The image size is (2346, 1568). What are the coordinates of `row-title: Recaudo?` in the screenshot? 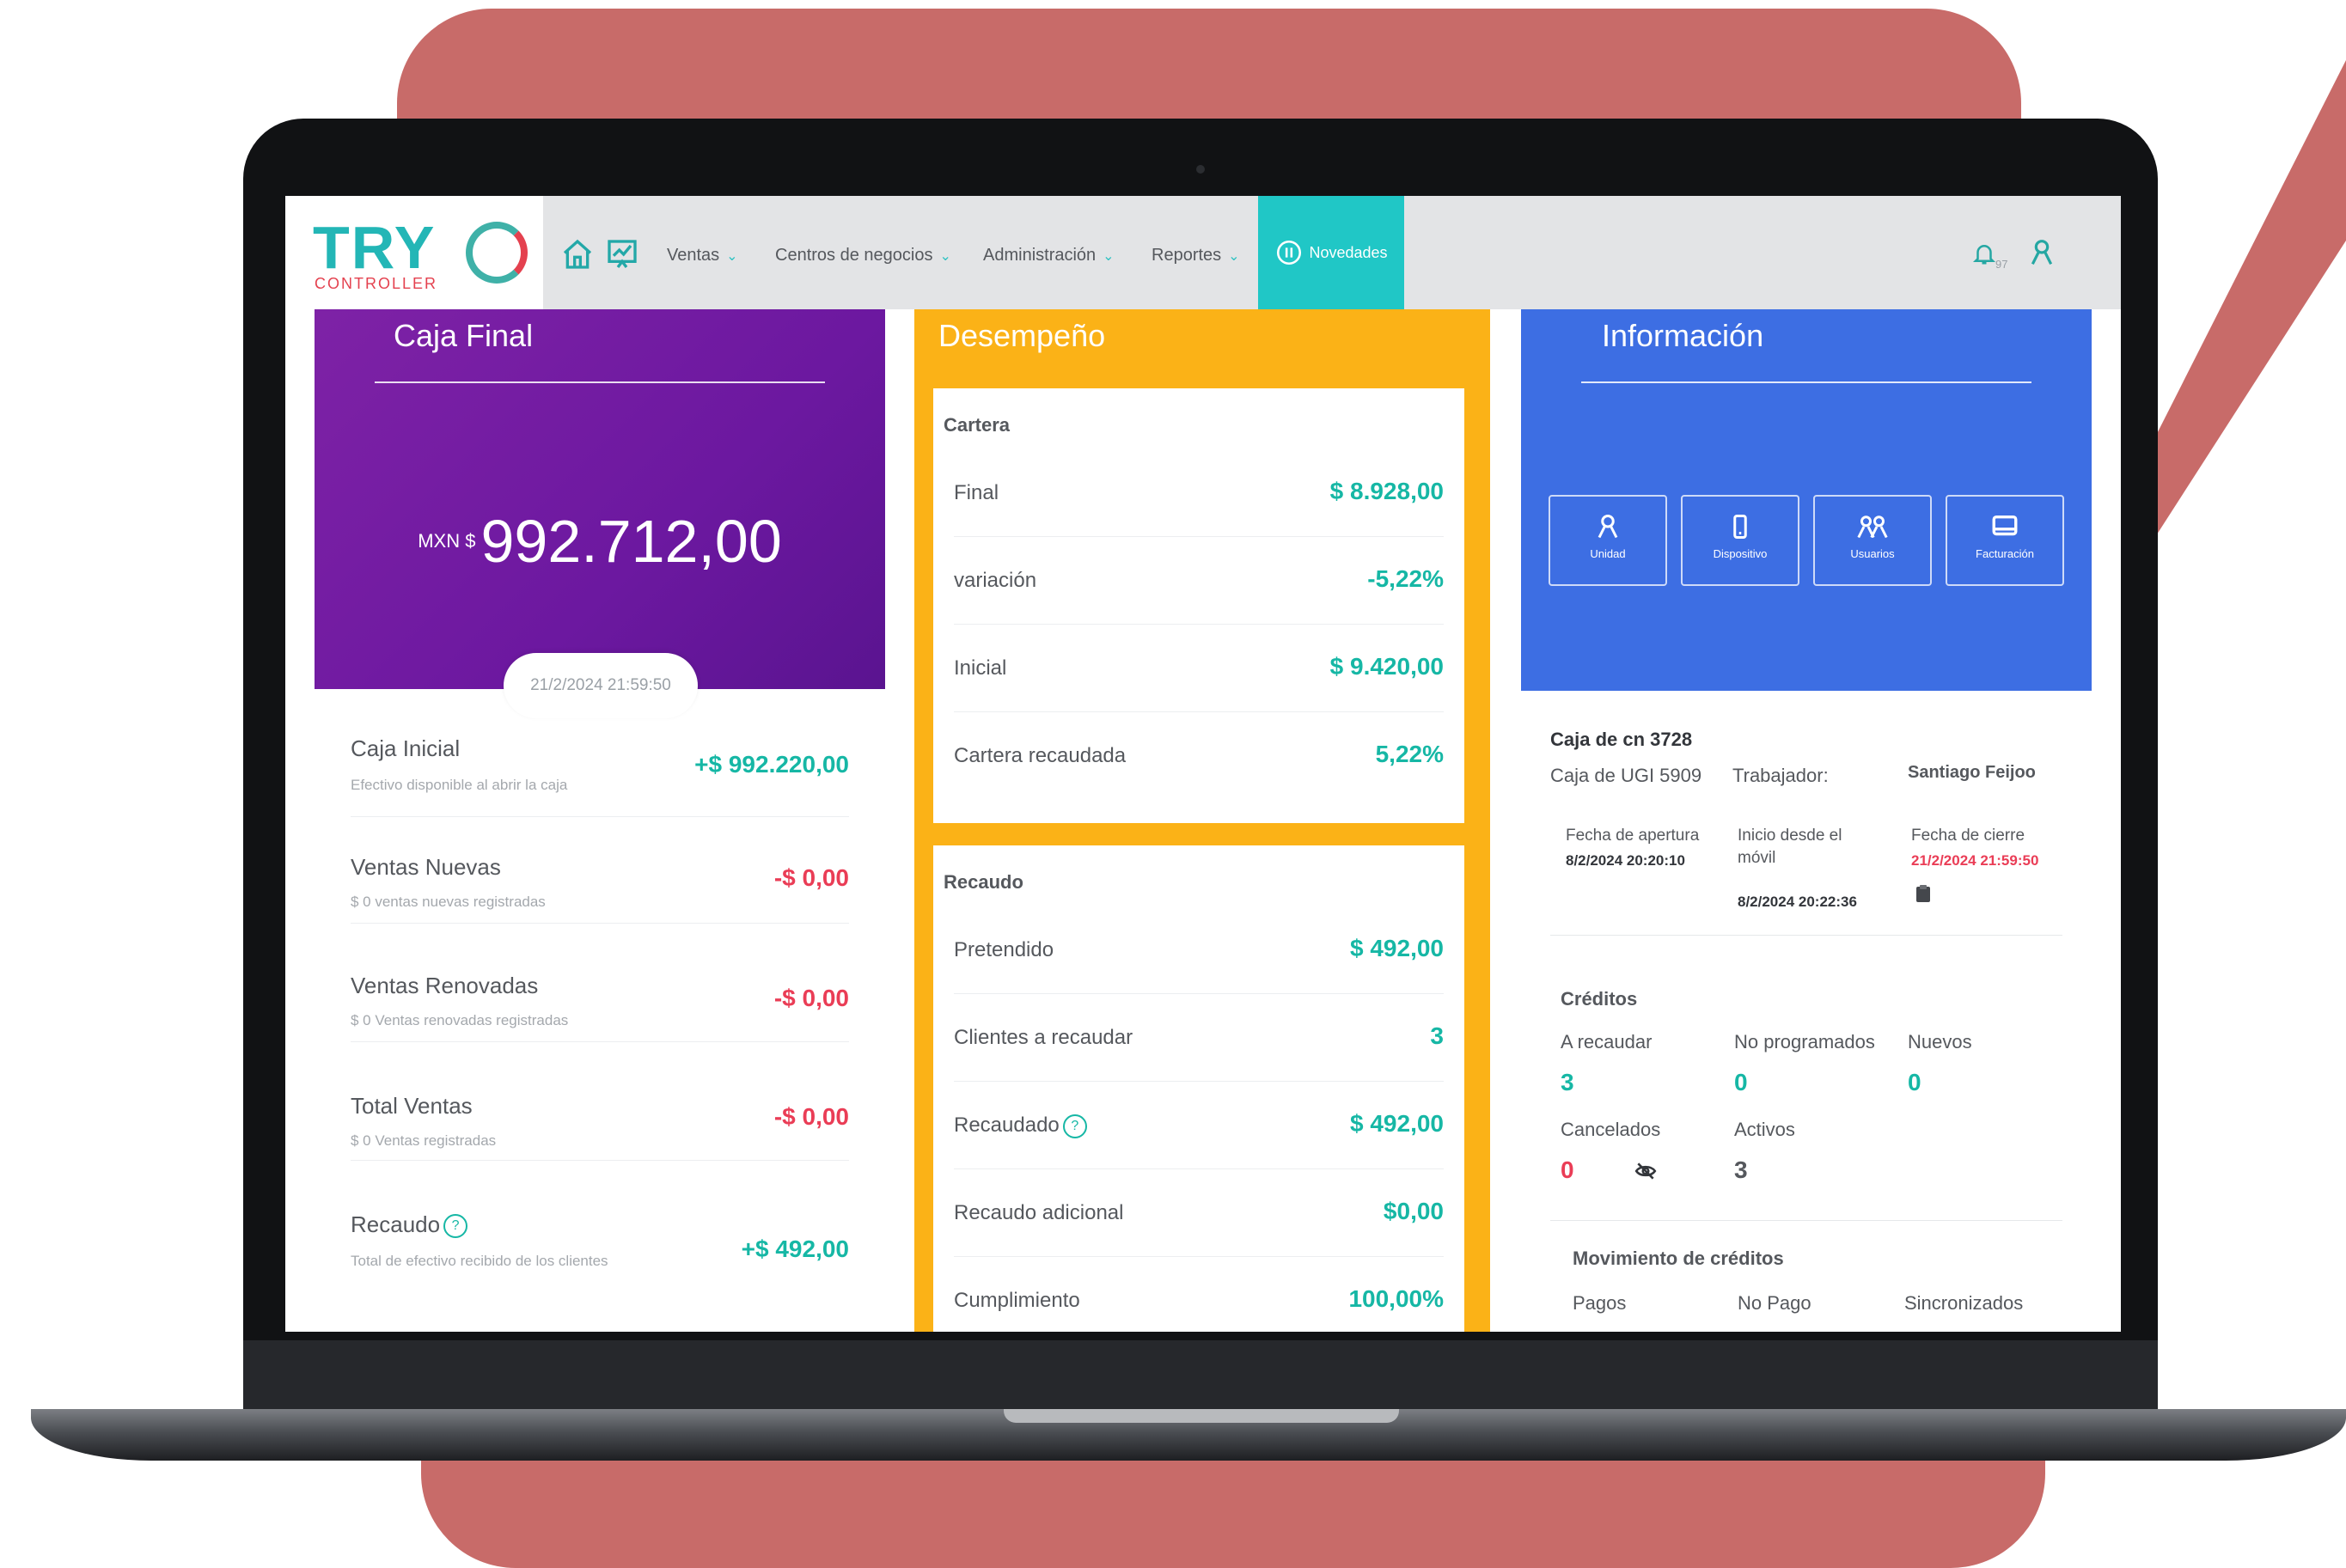 It's located at (409, 1225).